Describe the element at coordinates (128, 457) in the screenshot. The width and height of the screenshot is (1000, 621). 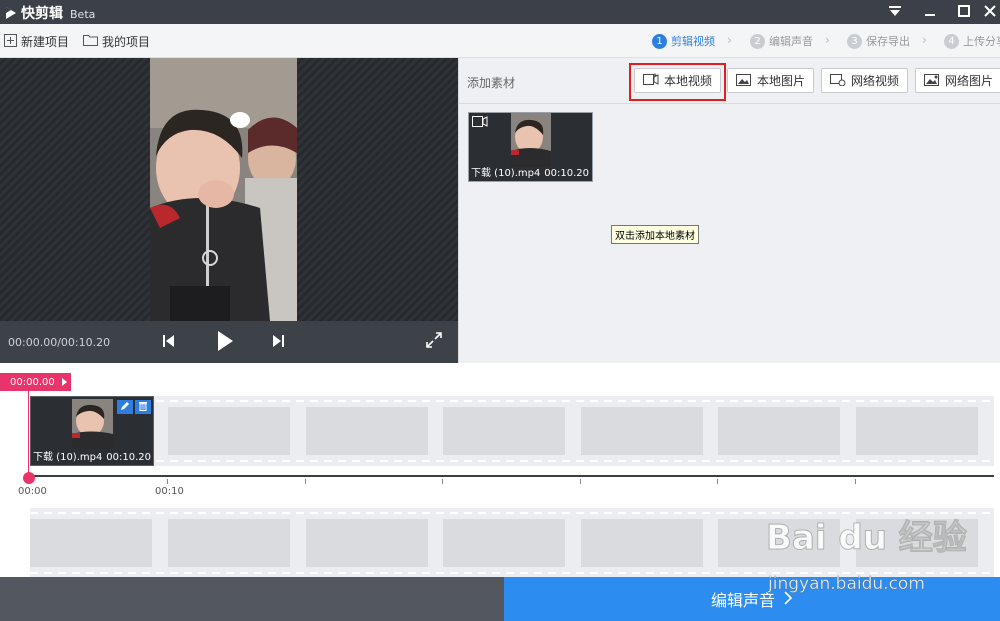
I see `clip-duration: 00:10.20` at that location.